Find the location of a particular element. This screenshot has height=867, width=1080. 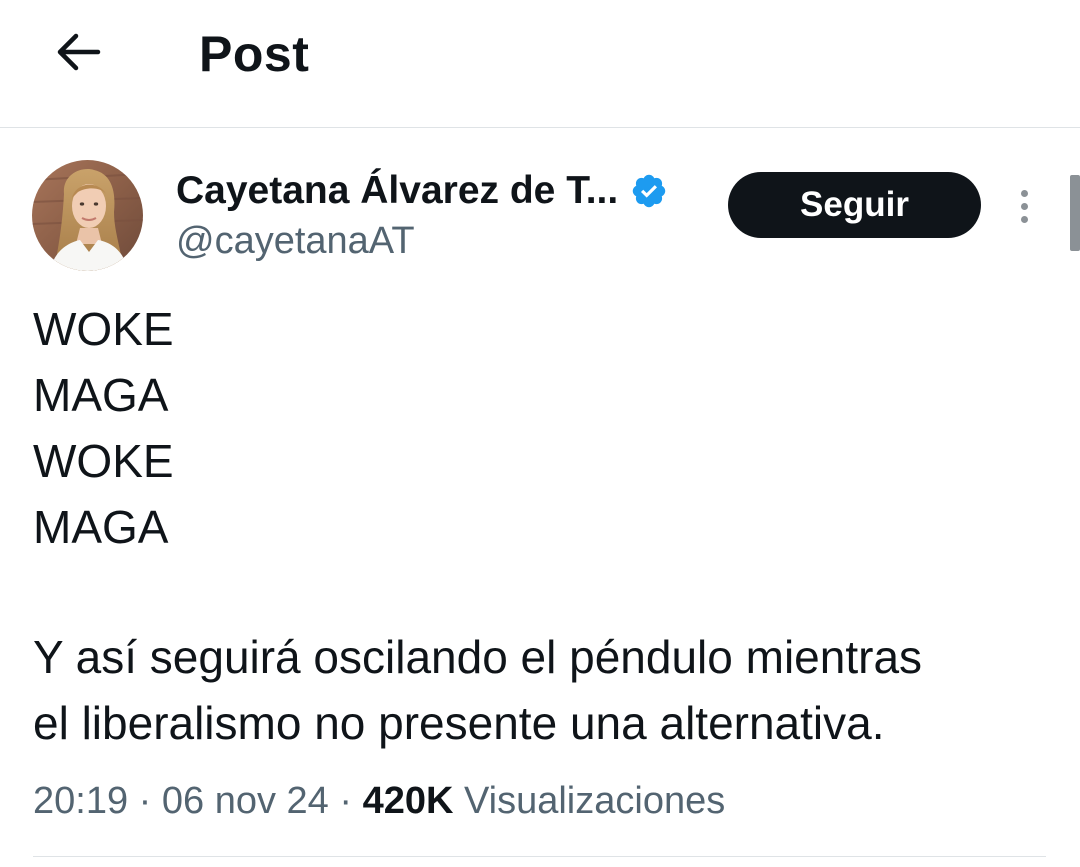

scrollbar is located at coordinates (1075, 213).